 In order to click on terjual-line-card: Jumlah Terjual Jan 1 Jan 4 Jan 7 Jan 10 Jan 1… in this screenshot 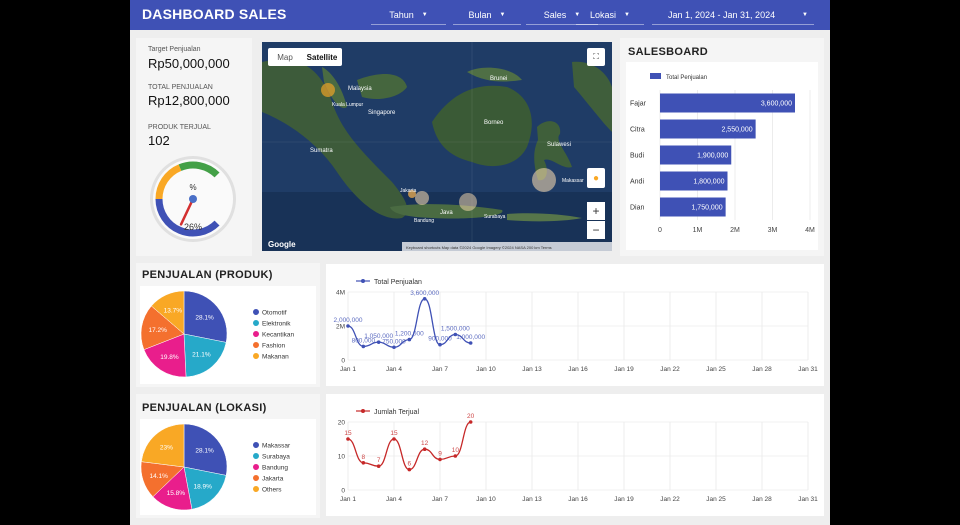, I will do `click(575, 455)`.